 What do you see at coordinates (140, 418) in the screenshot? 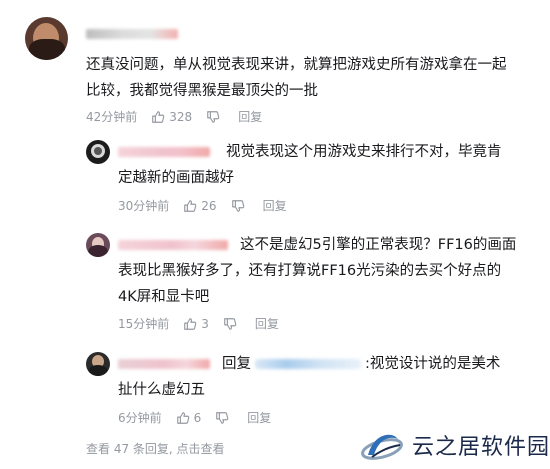
I see `timestamp: 6分钟前` at bounding box center [140, 418].